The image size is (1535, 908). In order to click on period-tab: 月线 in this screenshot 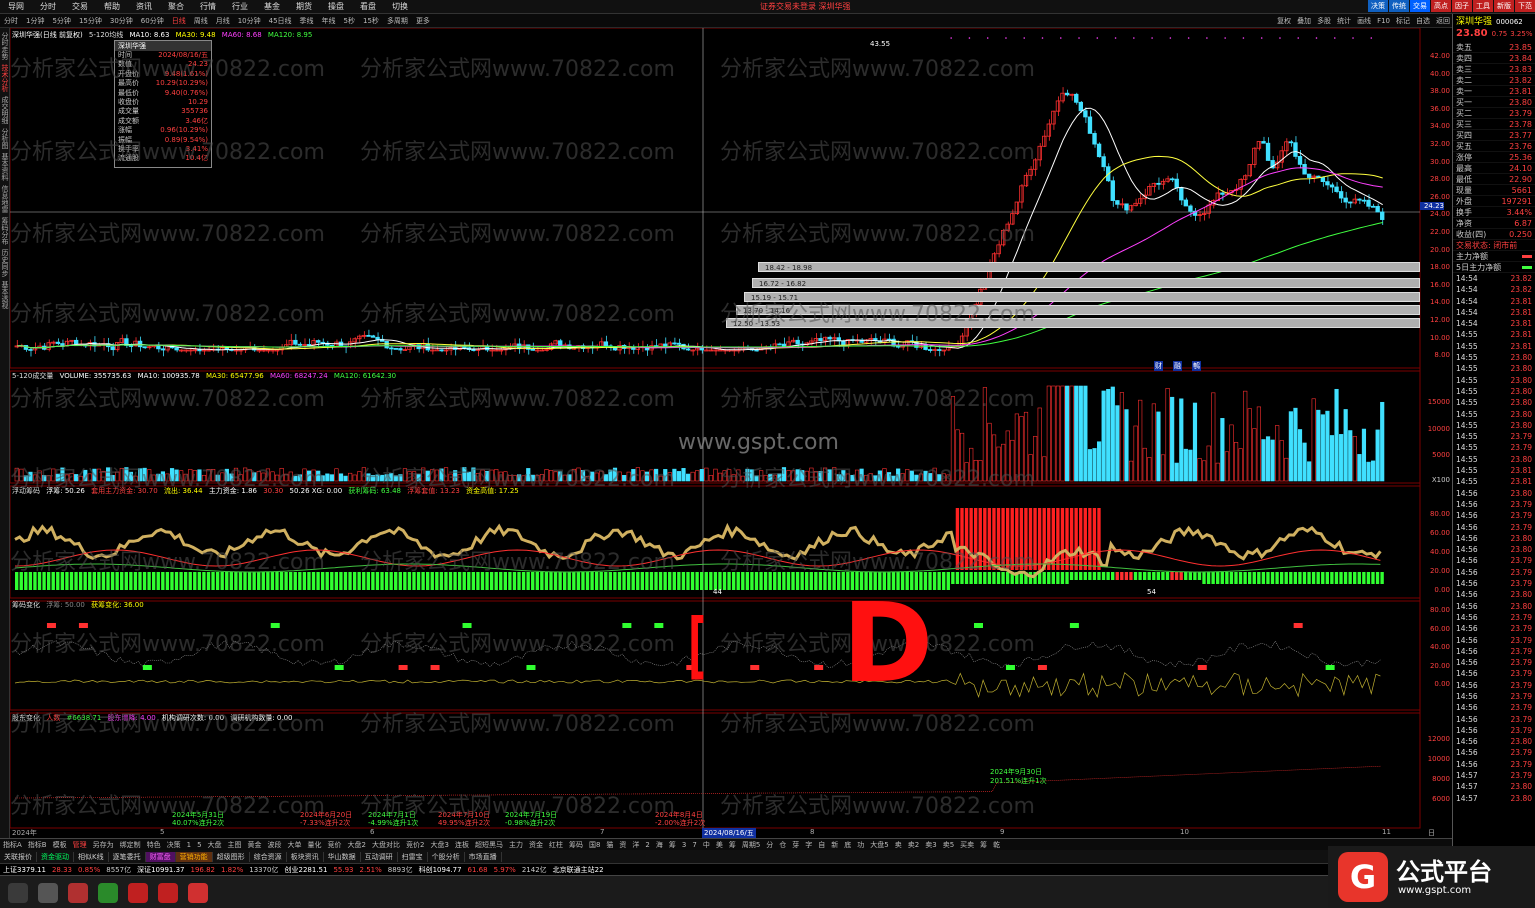, I will do `click(223, 21)`.